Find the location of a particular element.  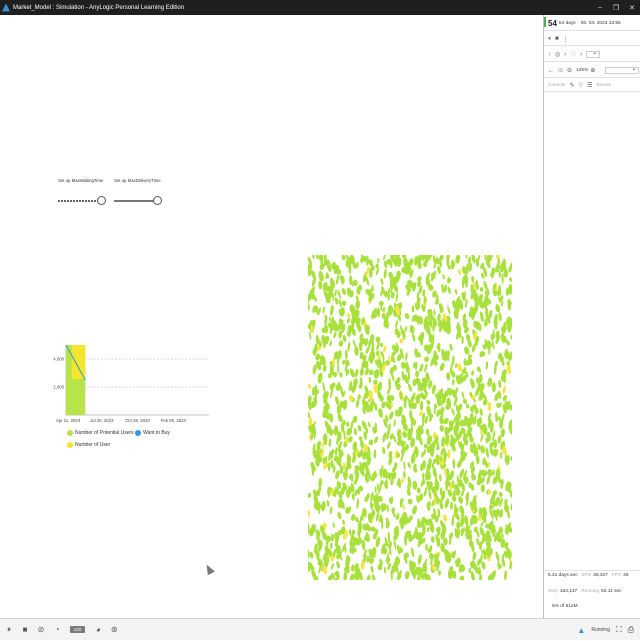

target-icon: ◎ is located at coordinates (557, 54).